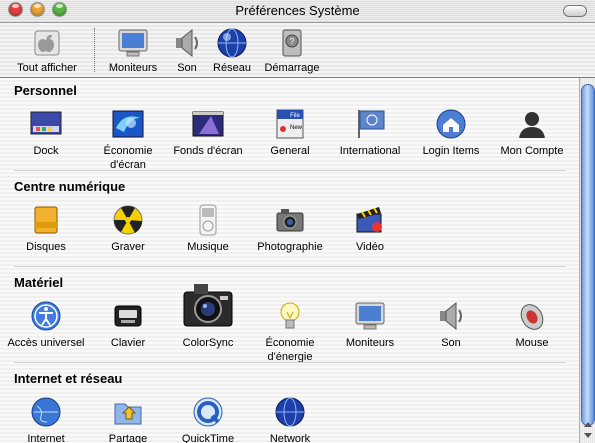 This screenshot has width=595, height=443. Describe the element at coordinates (370, 247) in the screenshot. I see `item-label: Vidéo` at that location.